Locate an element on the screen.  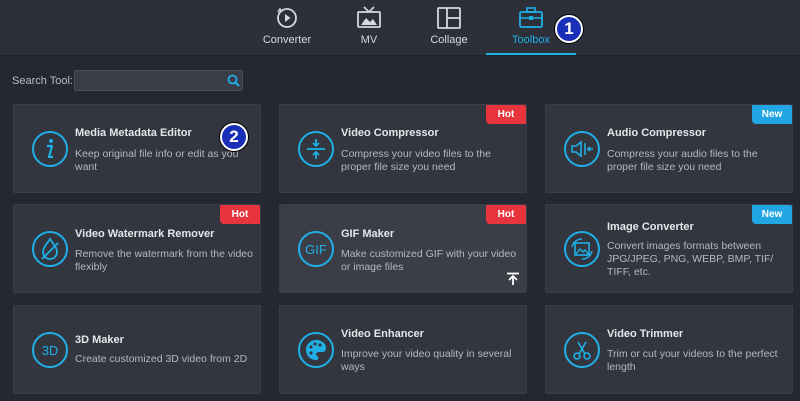
scissors-icon is located at coordinates (582, 350).